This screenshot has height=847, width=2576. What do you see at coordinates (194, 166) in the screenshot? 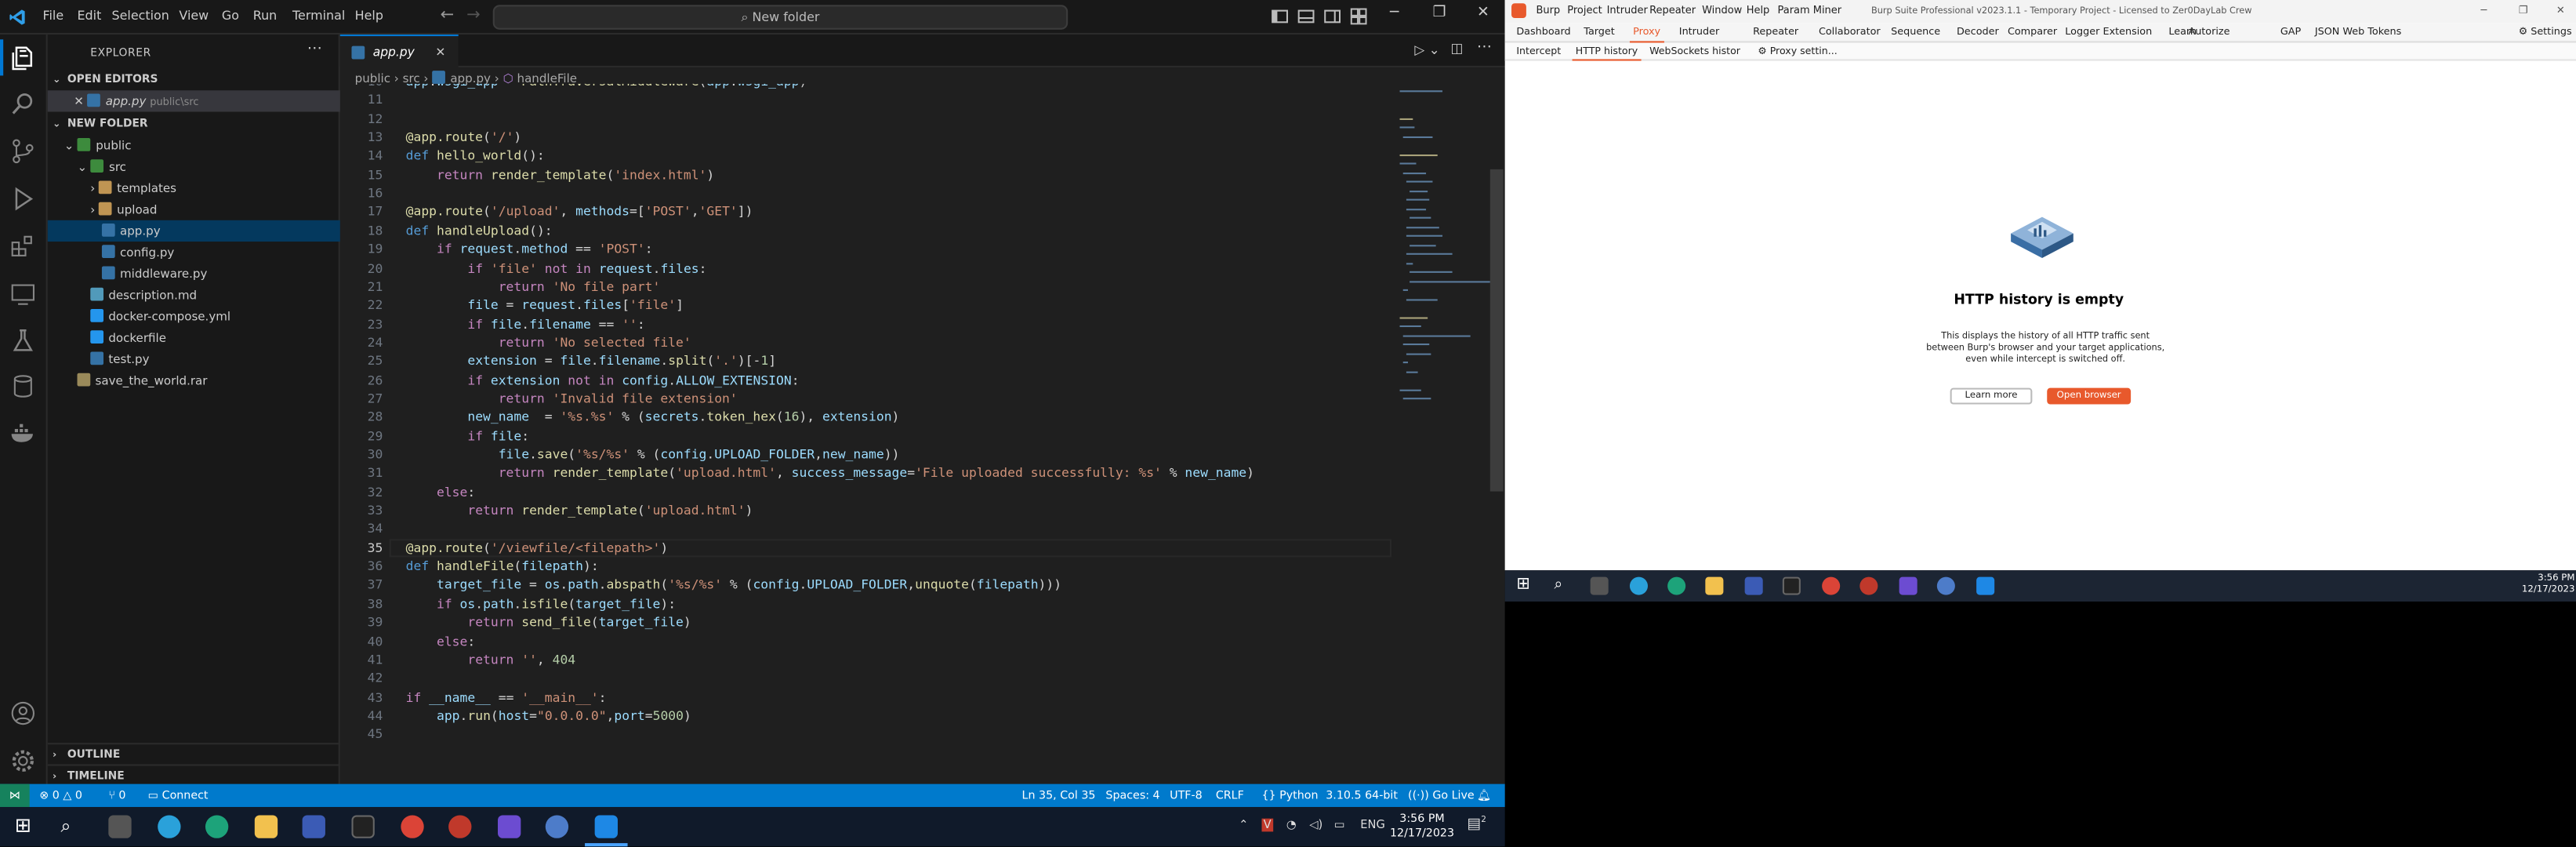
I see `tree-folder-src: ⌄ src` at bounding box center [194, 166].